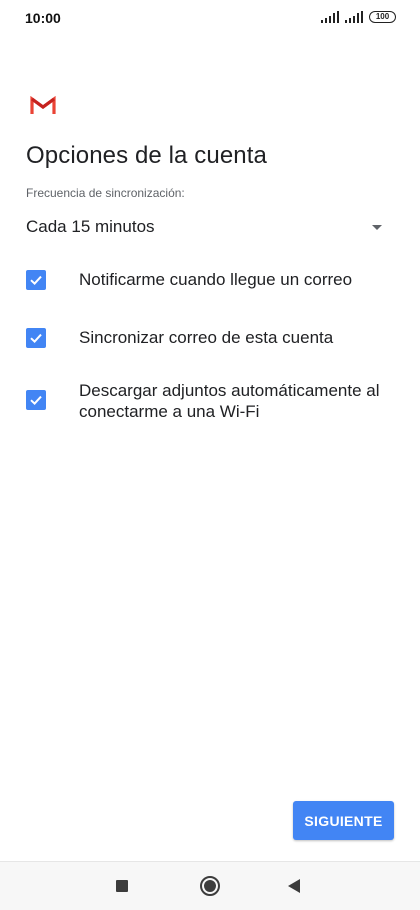 Image resolution: width=420 pixels, height=910 pixels. I want to click on status-icons: 100, so click(358, 17).